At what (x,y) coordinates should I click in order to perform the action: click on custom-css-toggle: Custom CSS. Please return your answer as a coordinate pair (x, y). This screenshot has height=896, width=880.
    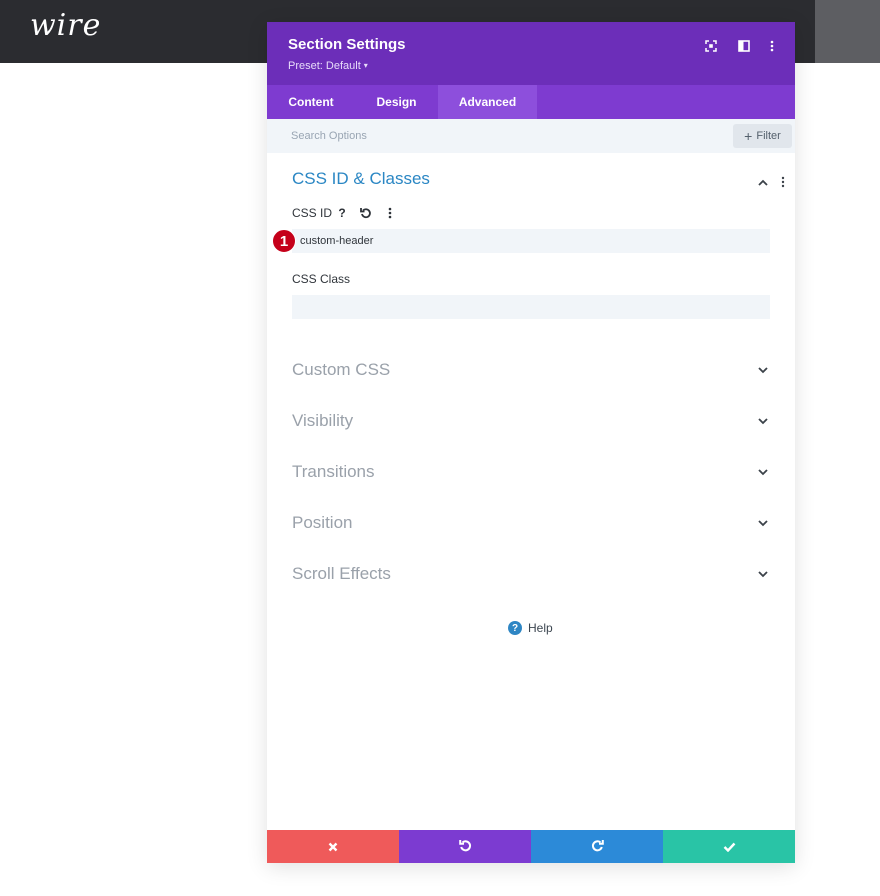
    Looking at the image, I should click on (531, 370).